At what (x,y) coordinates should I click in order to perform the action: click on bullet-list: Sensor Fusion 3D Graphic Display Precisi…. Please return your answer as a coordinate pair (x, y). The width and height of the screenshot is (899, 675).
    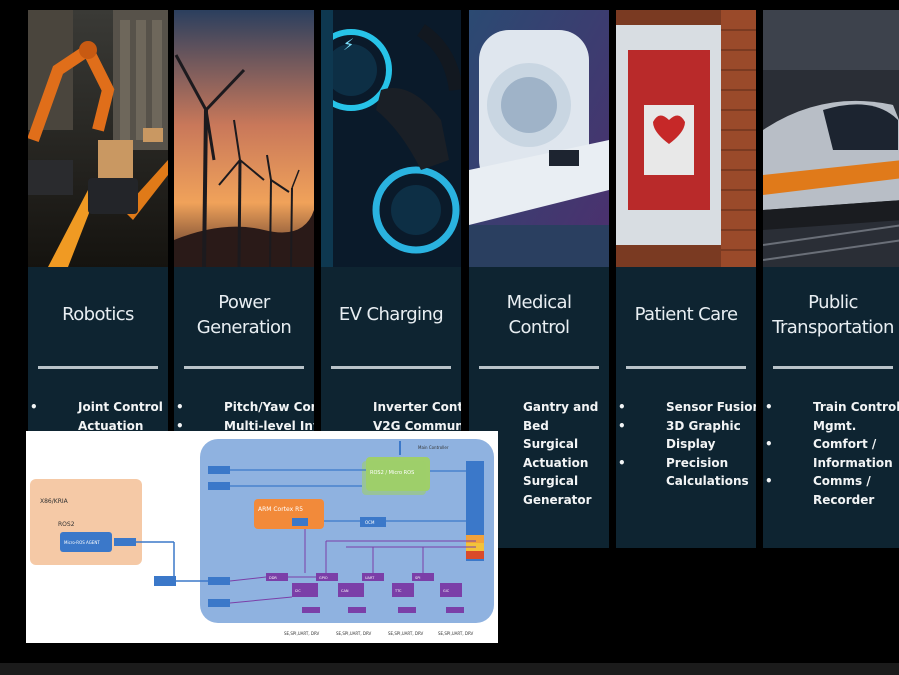
    Looking at the image, I should click on (687, 444).